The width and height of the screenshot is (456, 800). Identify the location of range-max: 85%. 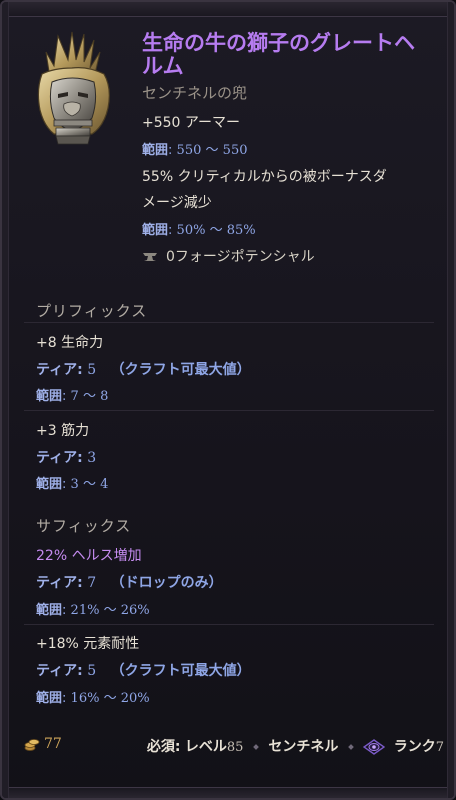
(241, 230).